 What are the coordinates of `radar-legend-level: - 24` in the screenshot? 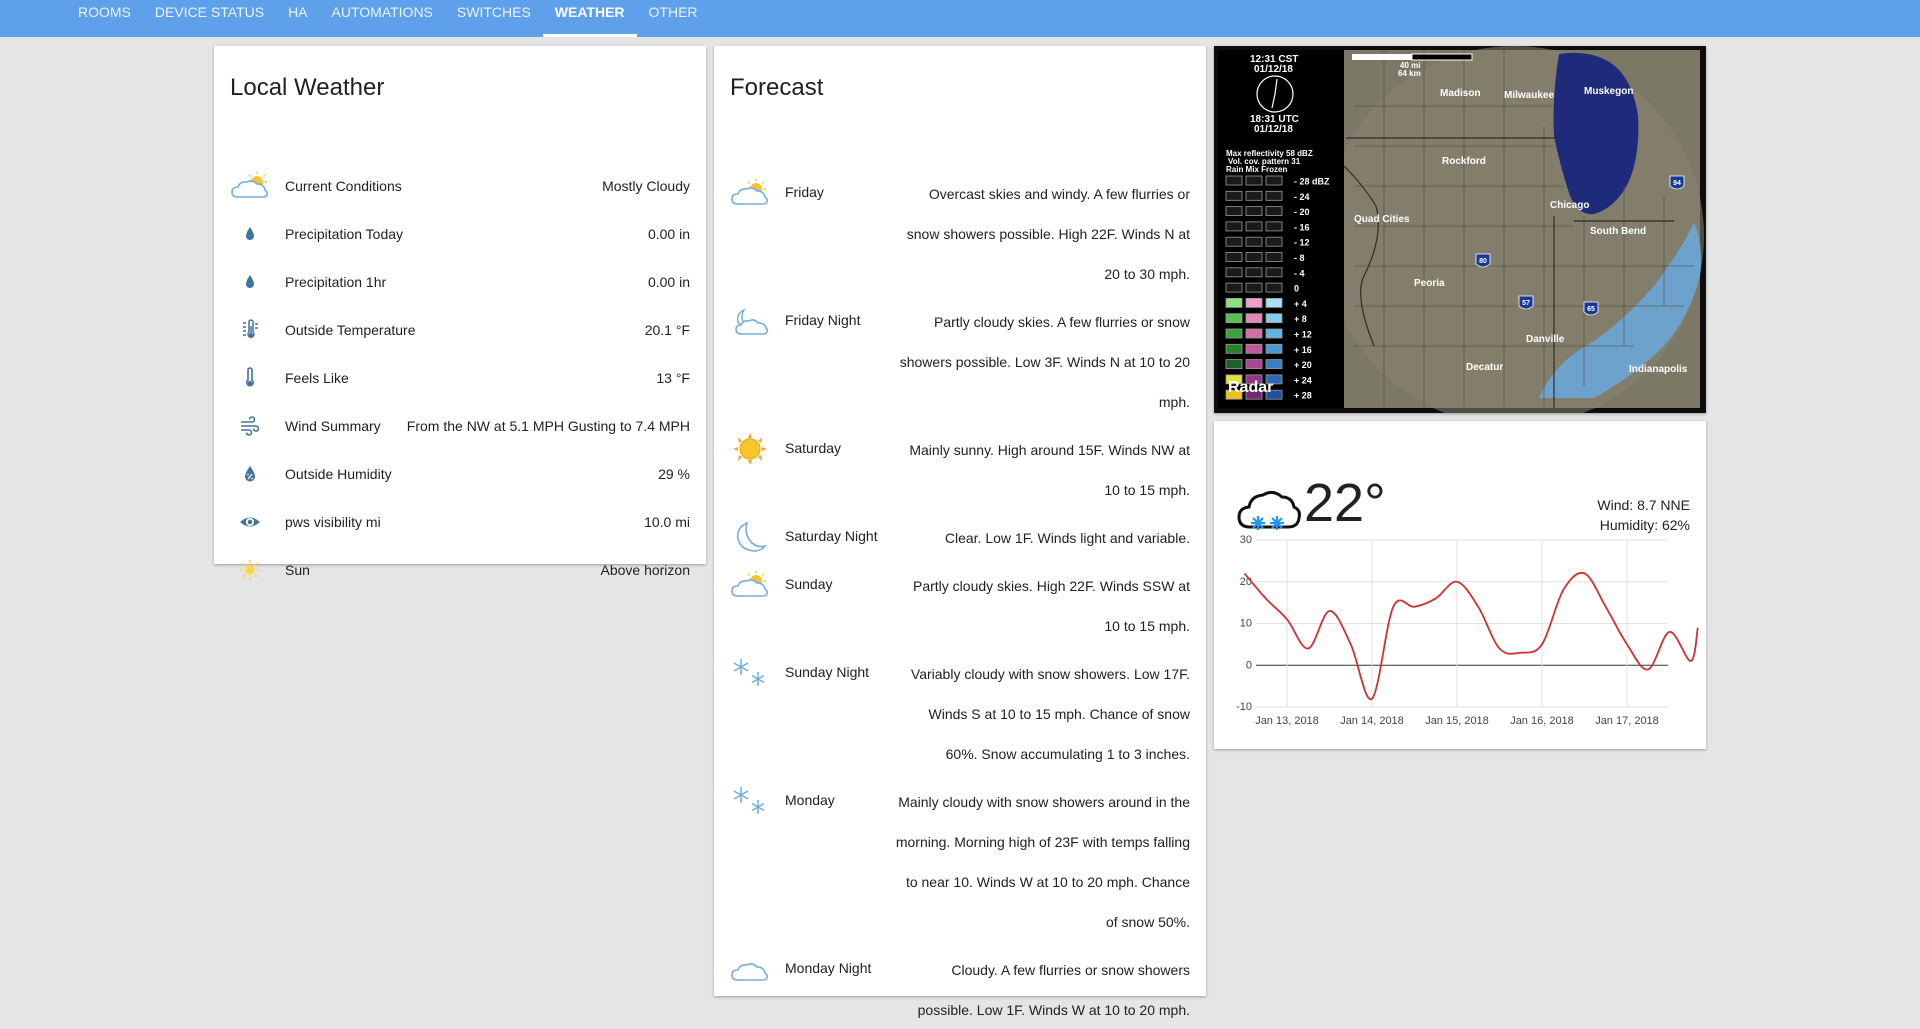 It's located at (1302, 197).